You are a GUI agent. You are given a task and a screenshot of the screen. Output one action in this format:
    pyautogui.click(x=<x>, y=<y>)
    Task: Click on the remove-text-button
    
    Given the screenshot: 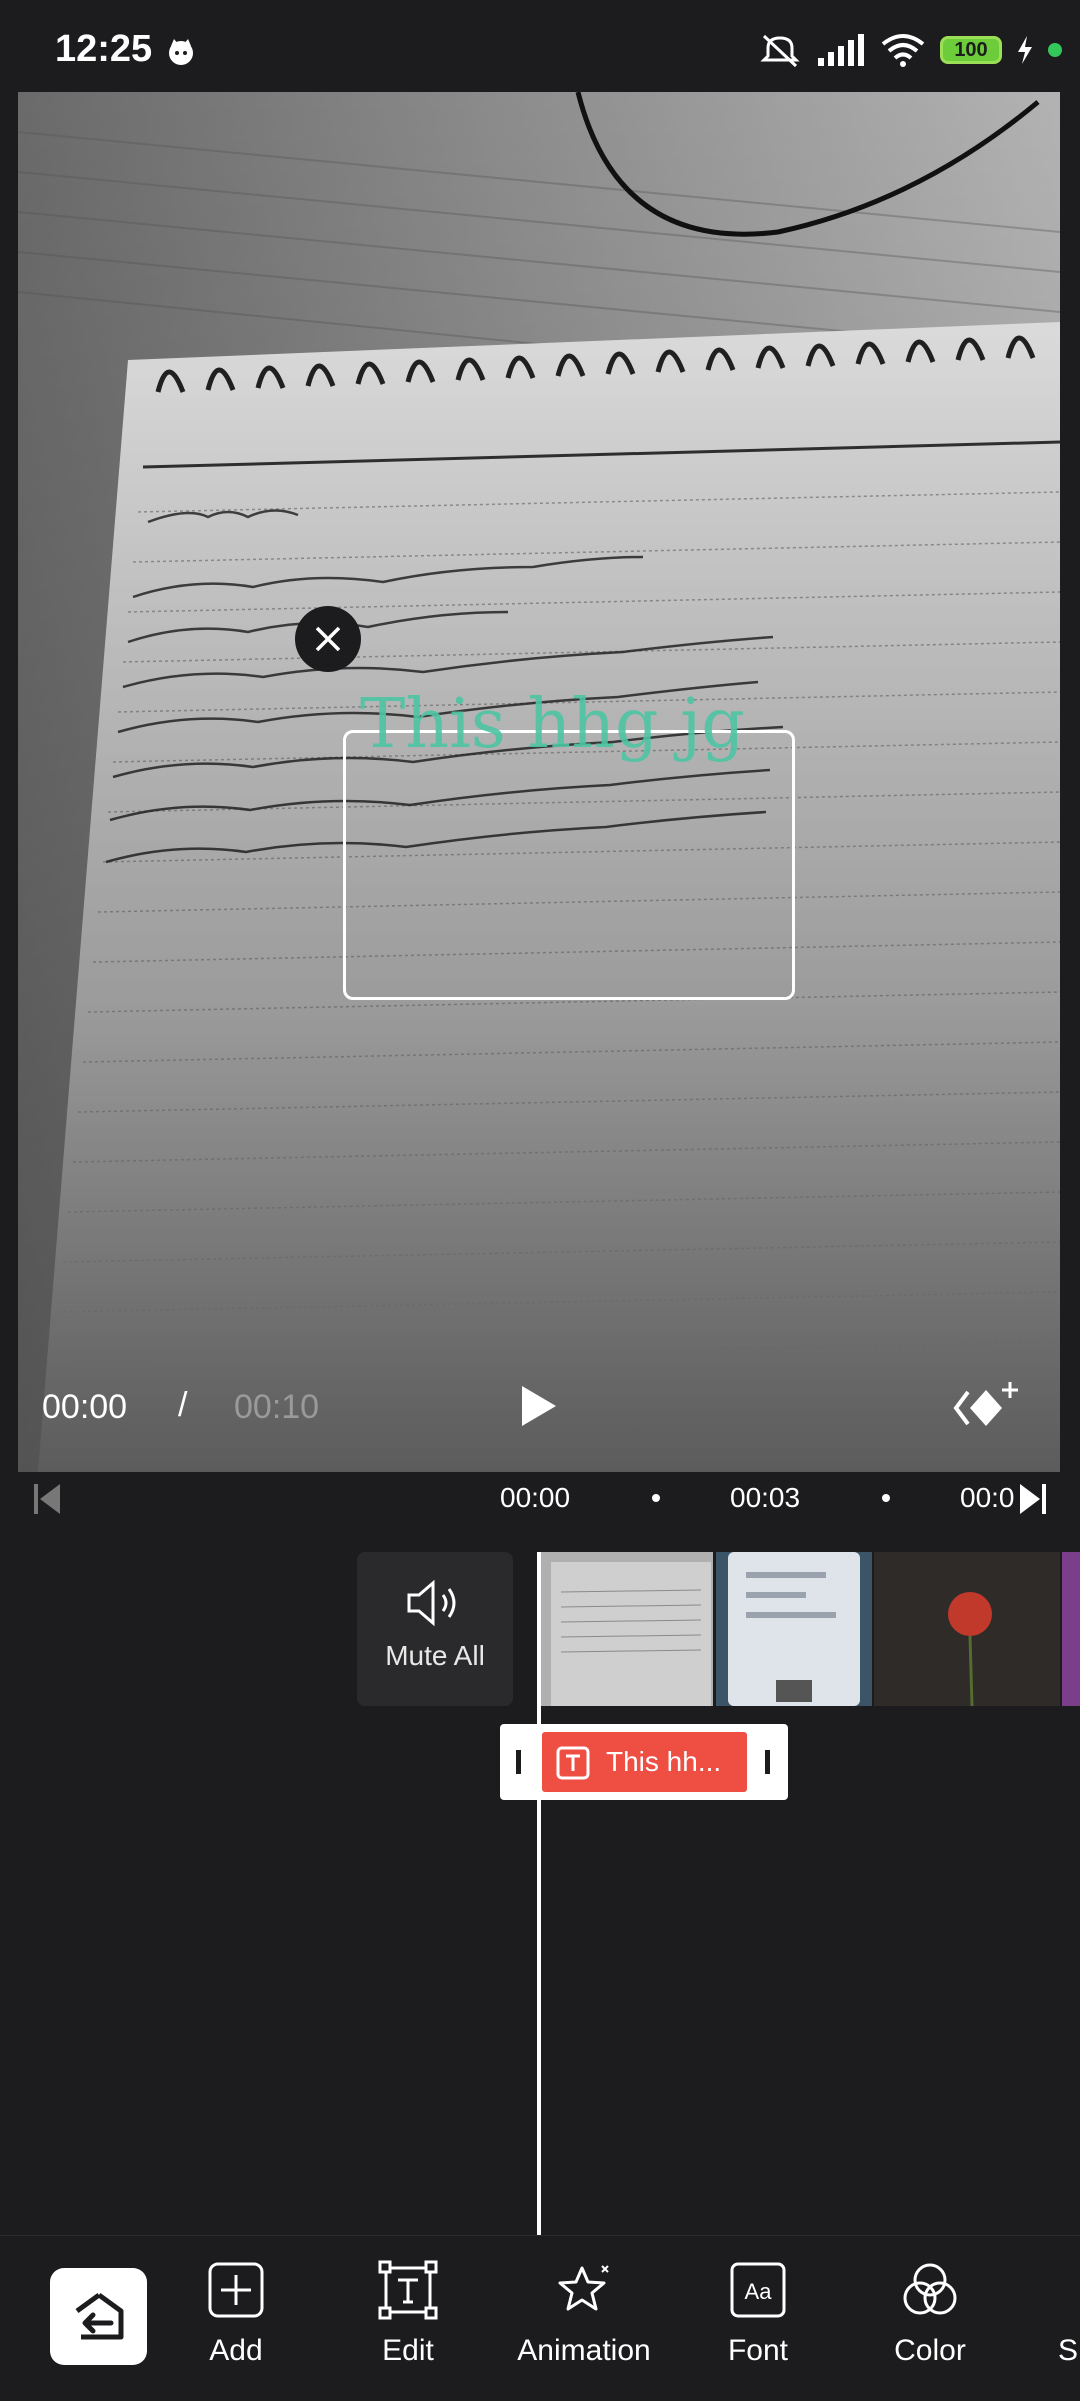 What is the action you would take?
    pyautogui.click(x=328, y=639)
    